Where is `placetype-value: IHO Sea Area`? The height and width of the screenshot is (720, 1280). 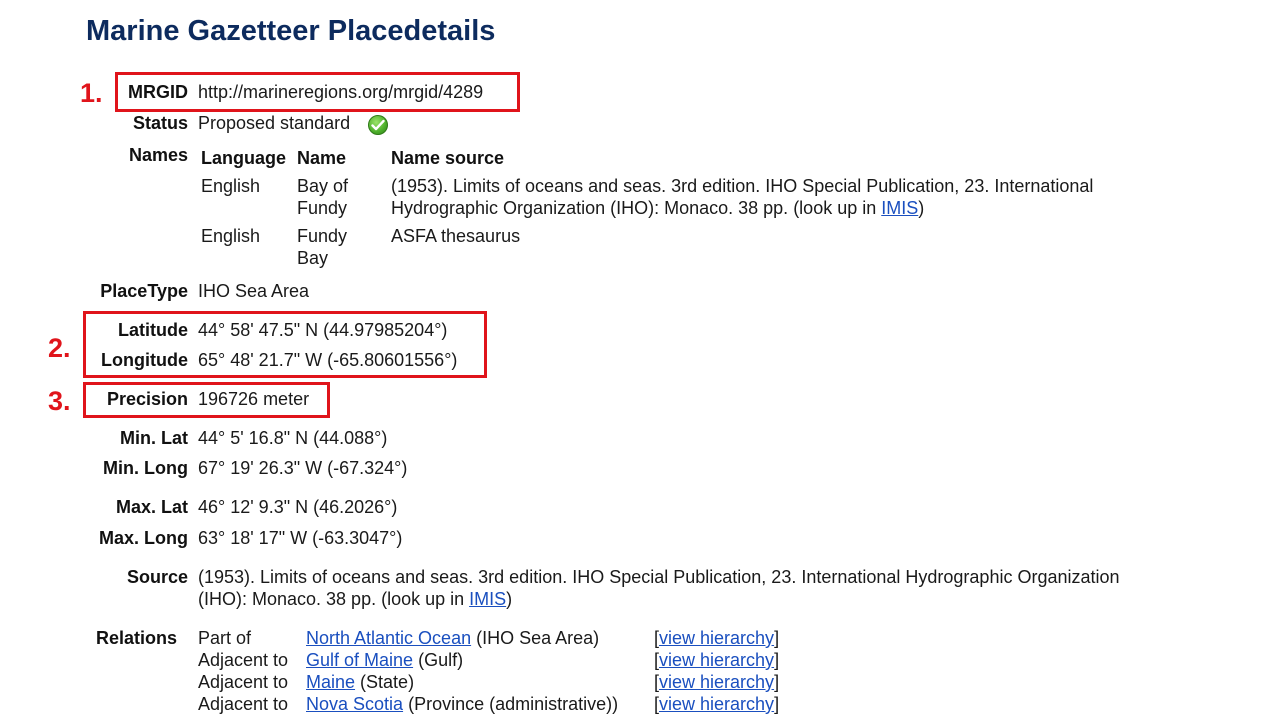 placetype-value: IHO Sea Area is located at coordinates (254, 291).